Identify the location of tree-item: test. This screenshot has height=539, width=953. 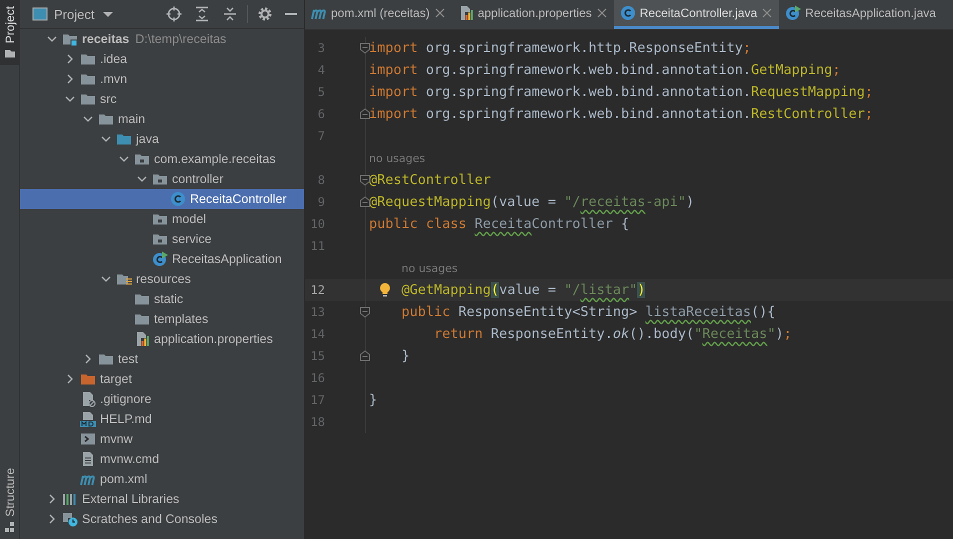
(162, 359).